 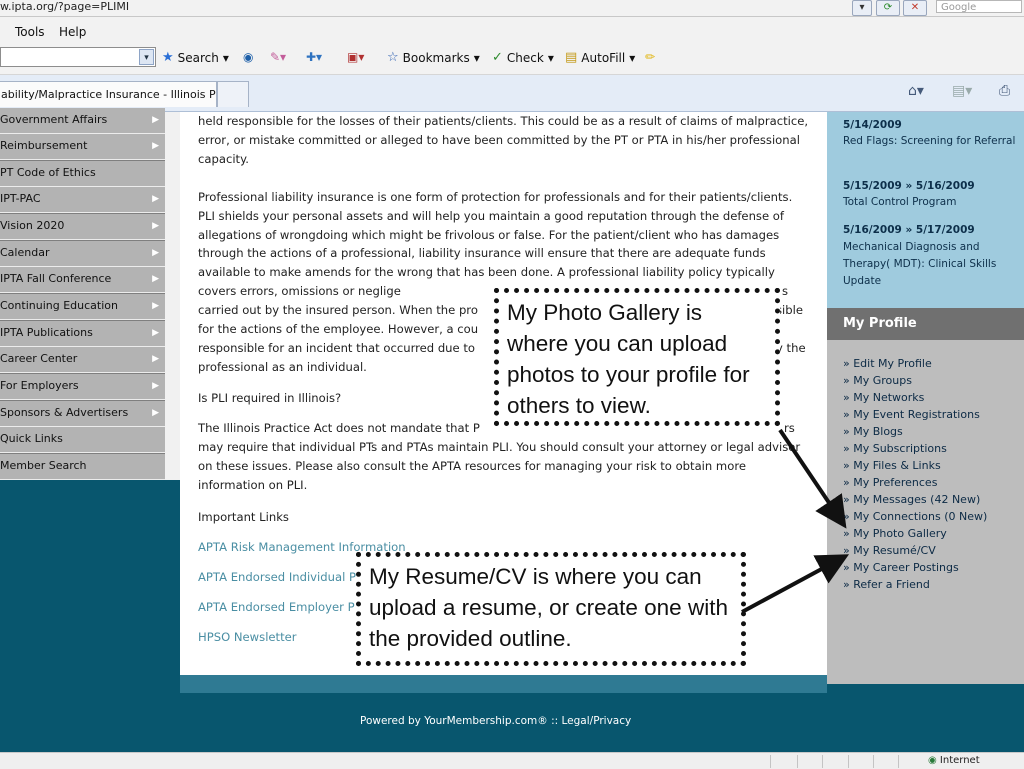 What do you see at coordinates (925, 324) in the screenshot?
I see `profile-heading: My Profile` at bounding box center [925, 324].